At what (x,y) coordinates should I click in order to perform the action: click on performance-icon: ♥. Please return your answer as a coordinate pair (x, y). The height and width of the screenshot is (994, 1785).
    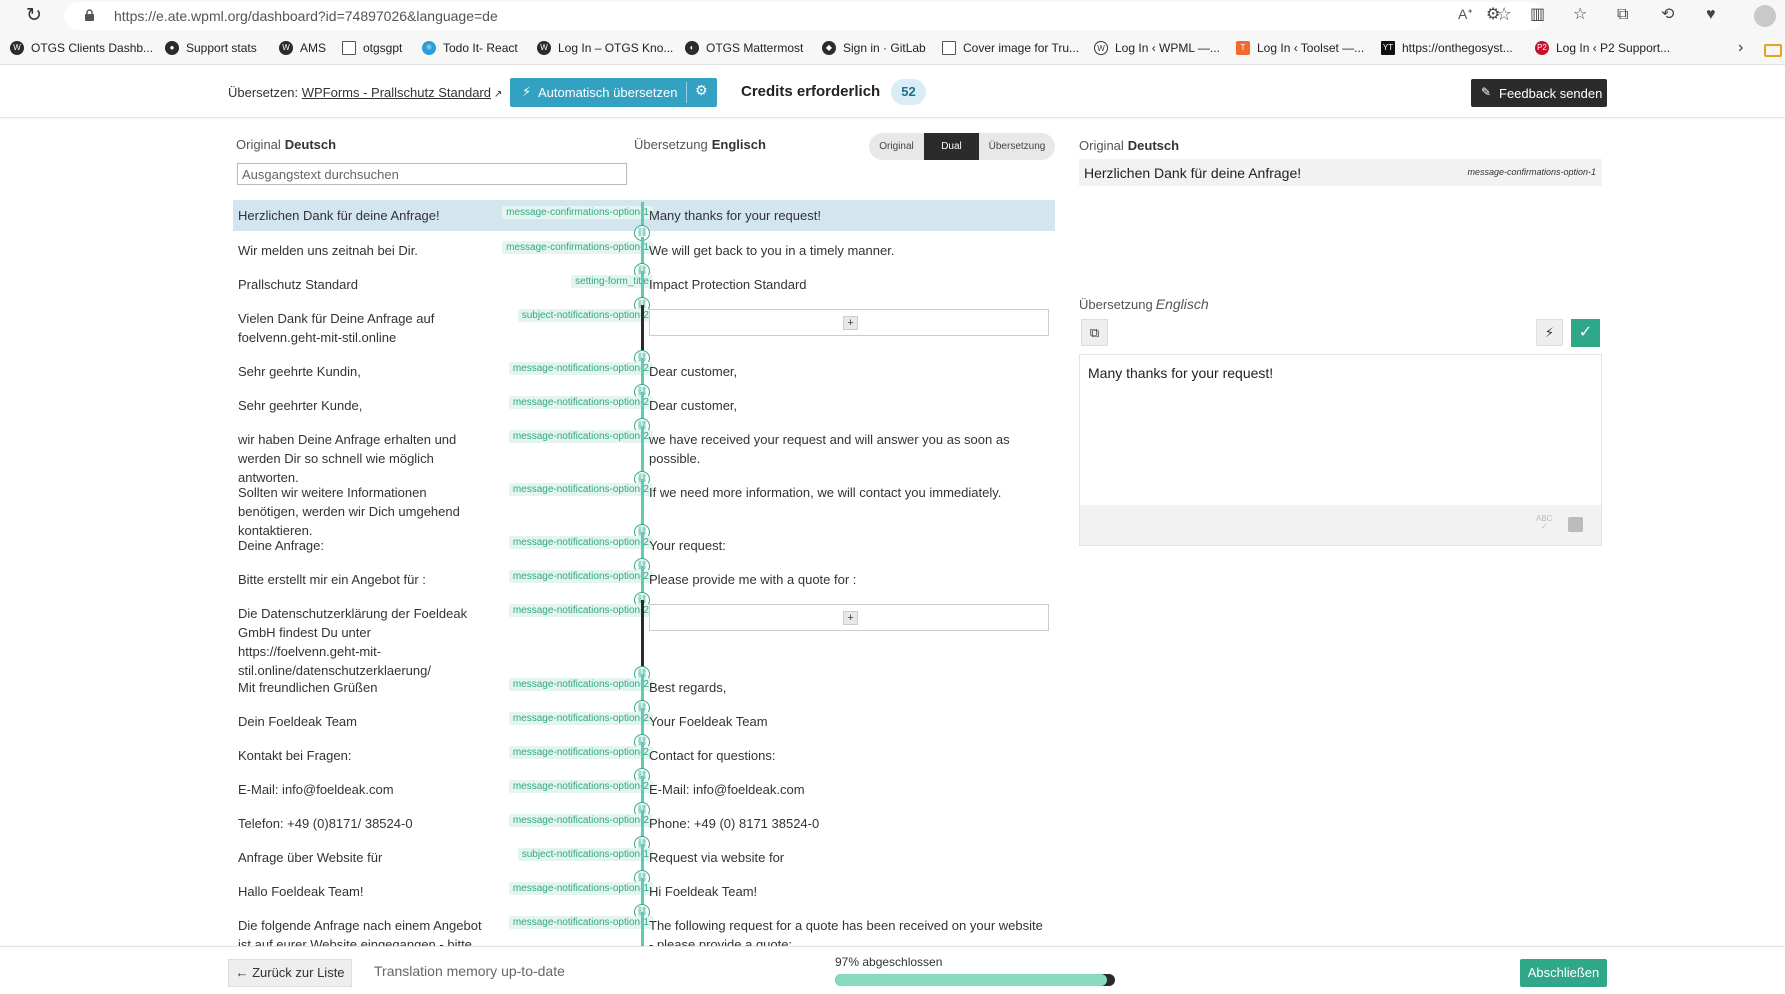
    Looking at the image, I should click on (1711, 15).